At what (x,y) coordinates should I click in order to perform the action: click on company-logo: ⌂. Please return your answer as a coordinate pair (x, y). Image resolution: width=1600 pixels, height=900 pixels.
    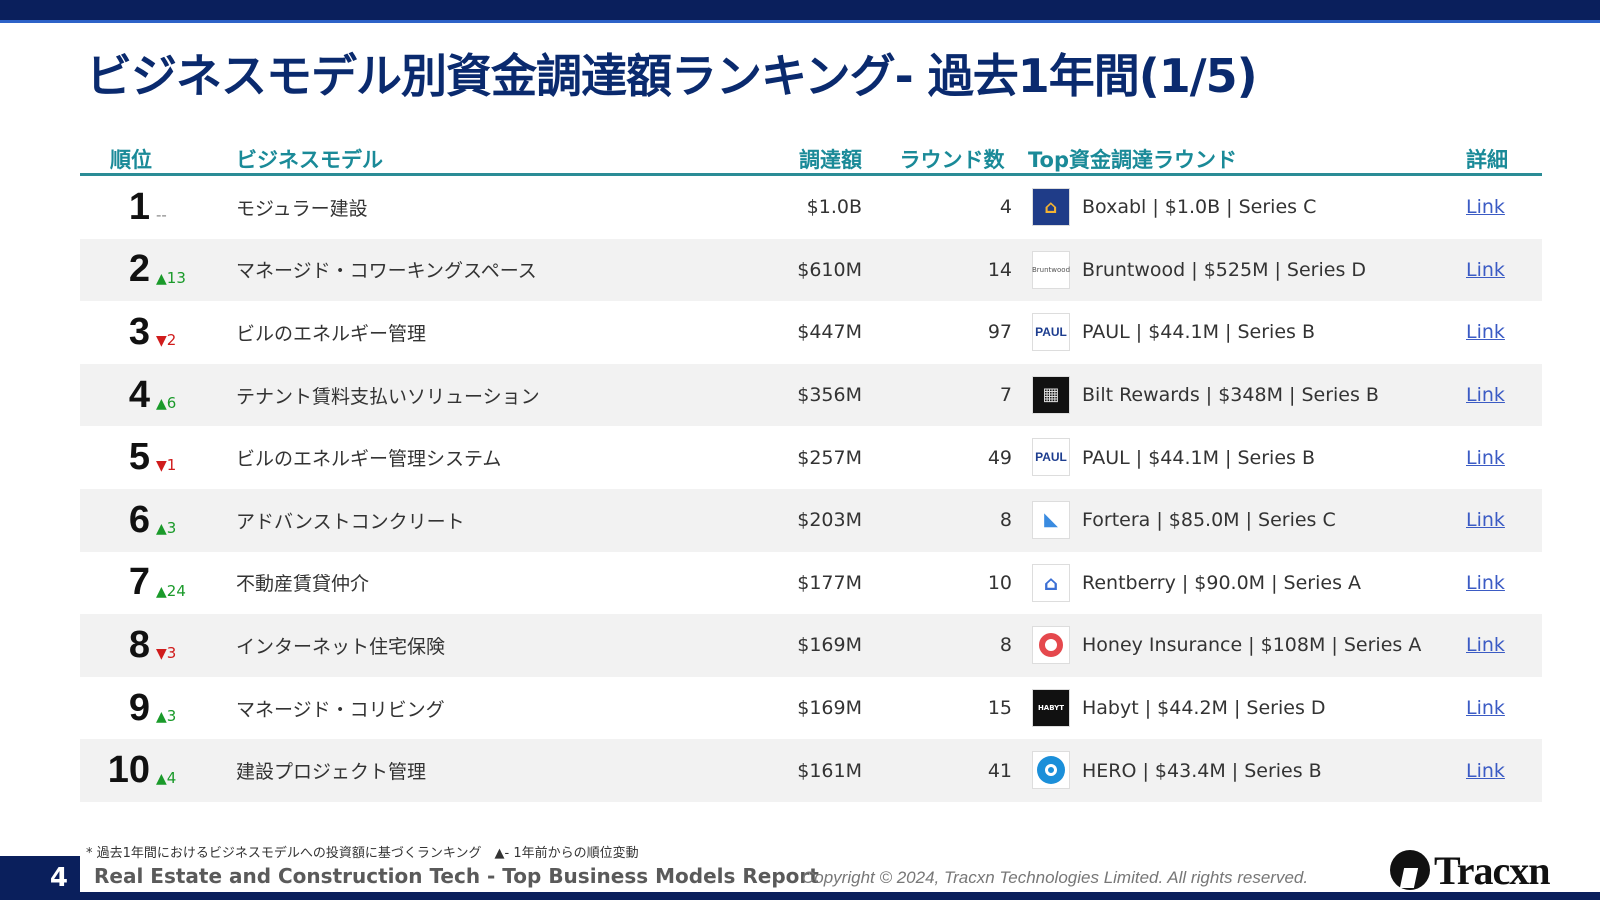
    Looking at the image, I should click on (1051, 582).